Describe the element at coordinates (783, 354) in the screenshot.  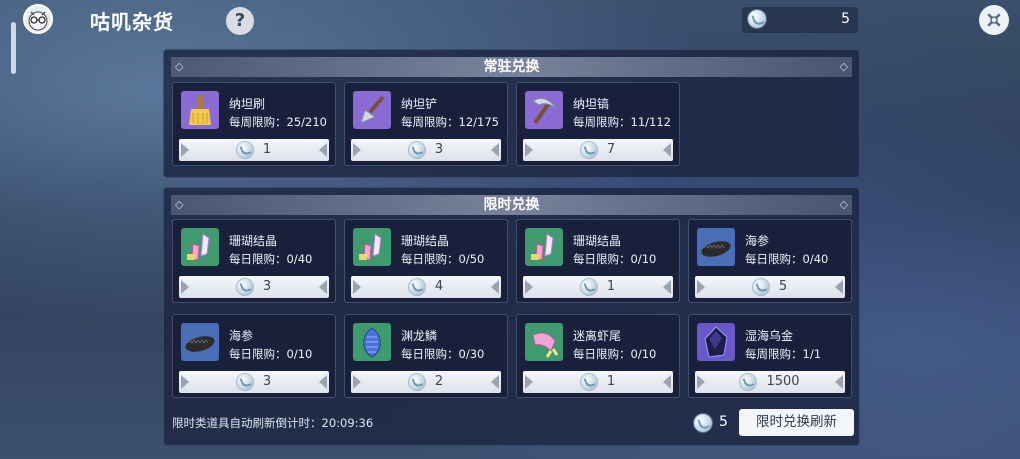
I see `purchase-limit: 每周限购：1/1` at that location.